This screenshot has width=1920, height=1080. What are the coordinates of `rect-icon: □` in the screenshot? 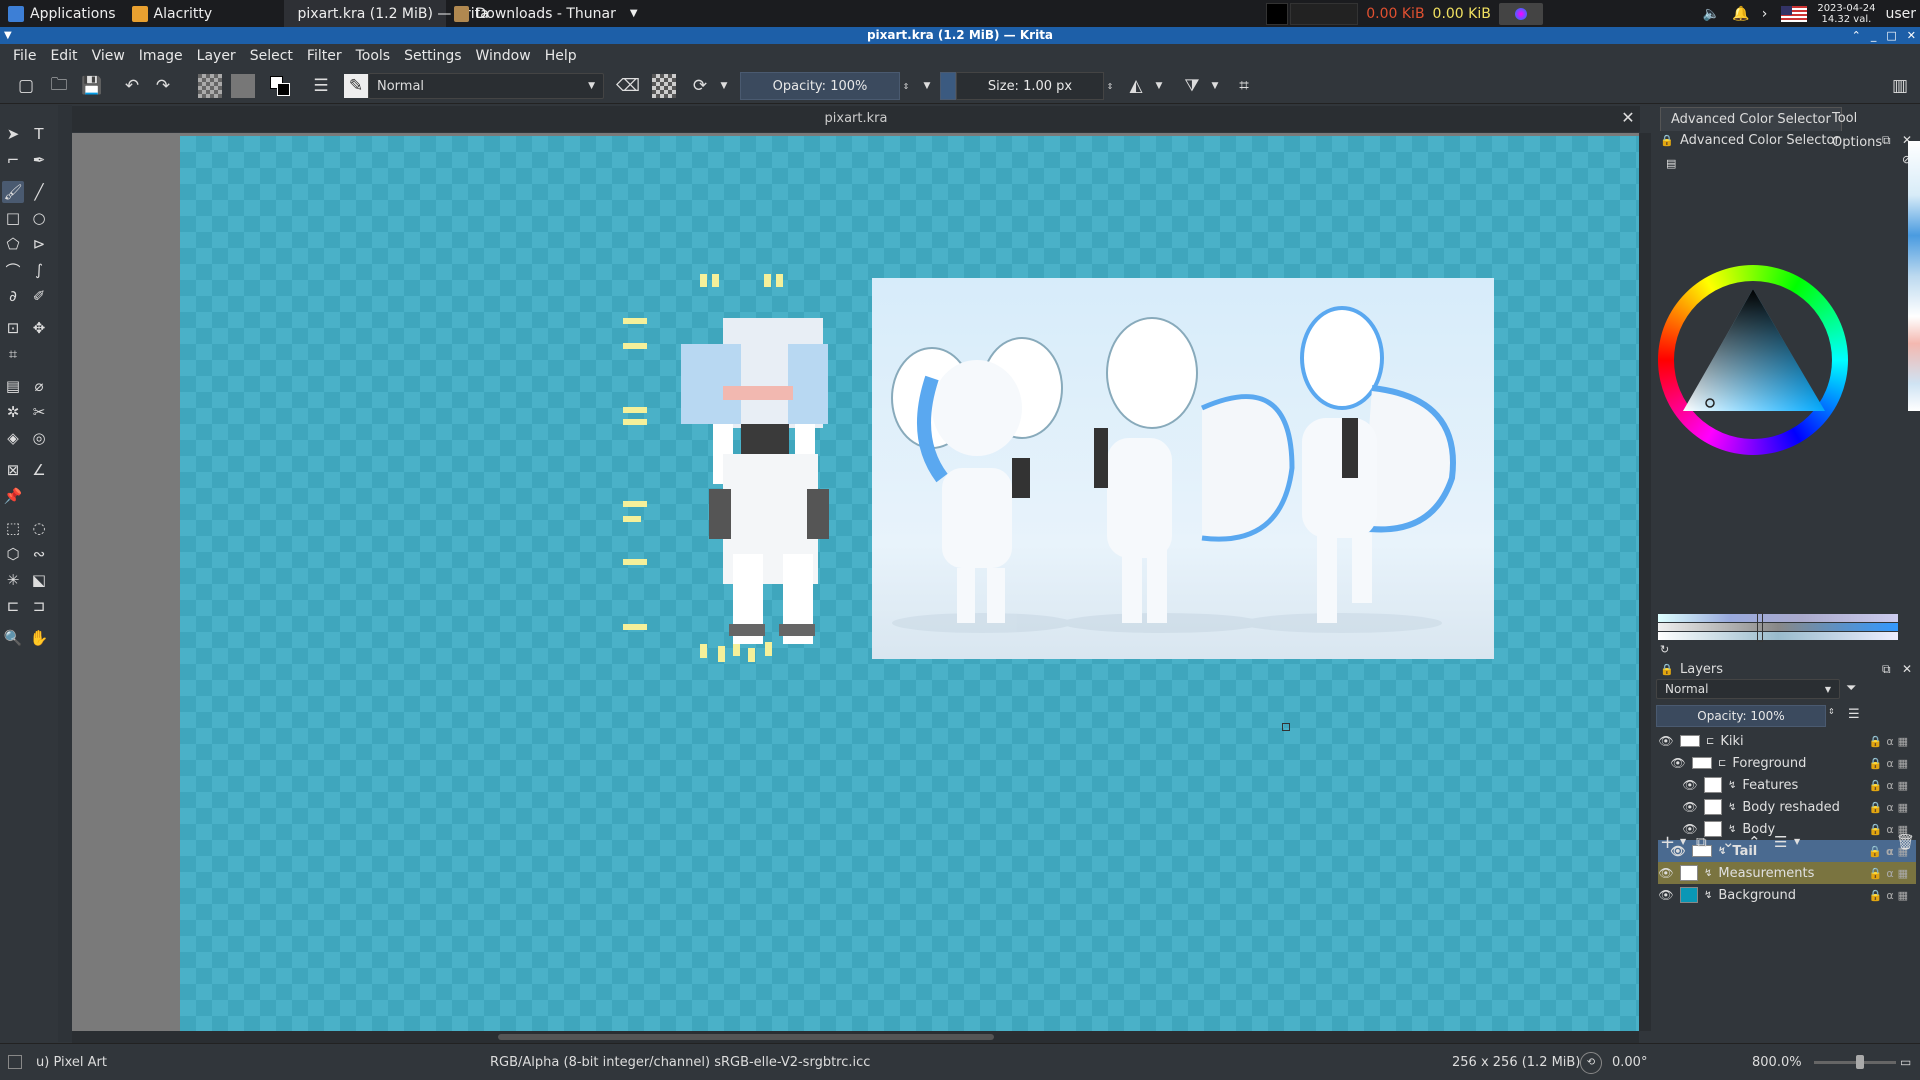 It's located at (13, 218).